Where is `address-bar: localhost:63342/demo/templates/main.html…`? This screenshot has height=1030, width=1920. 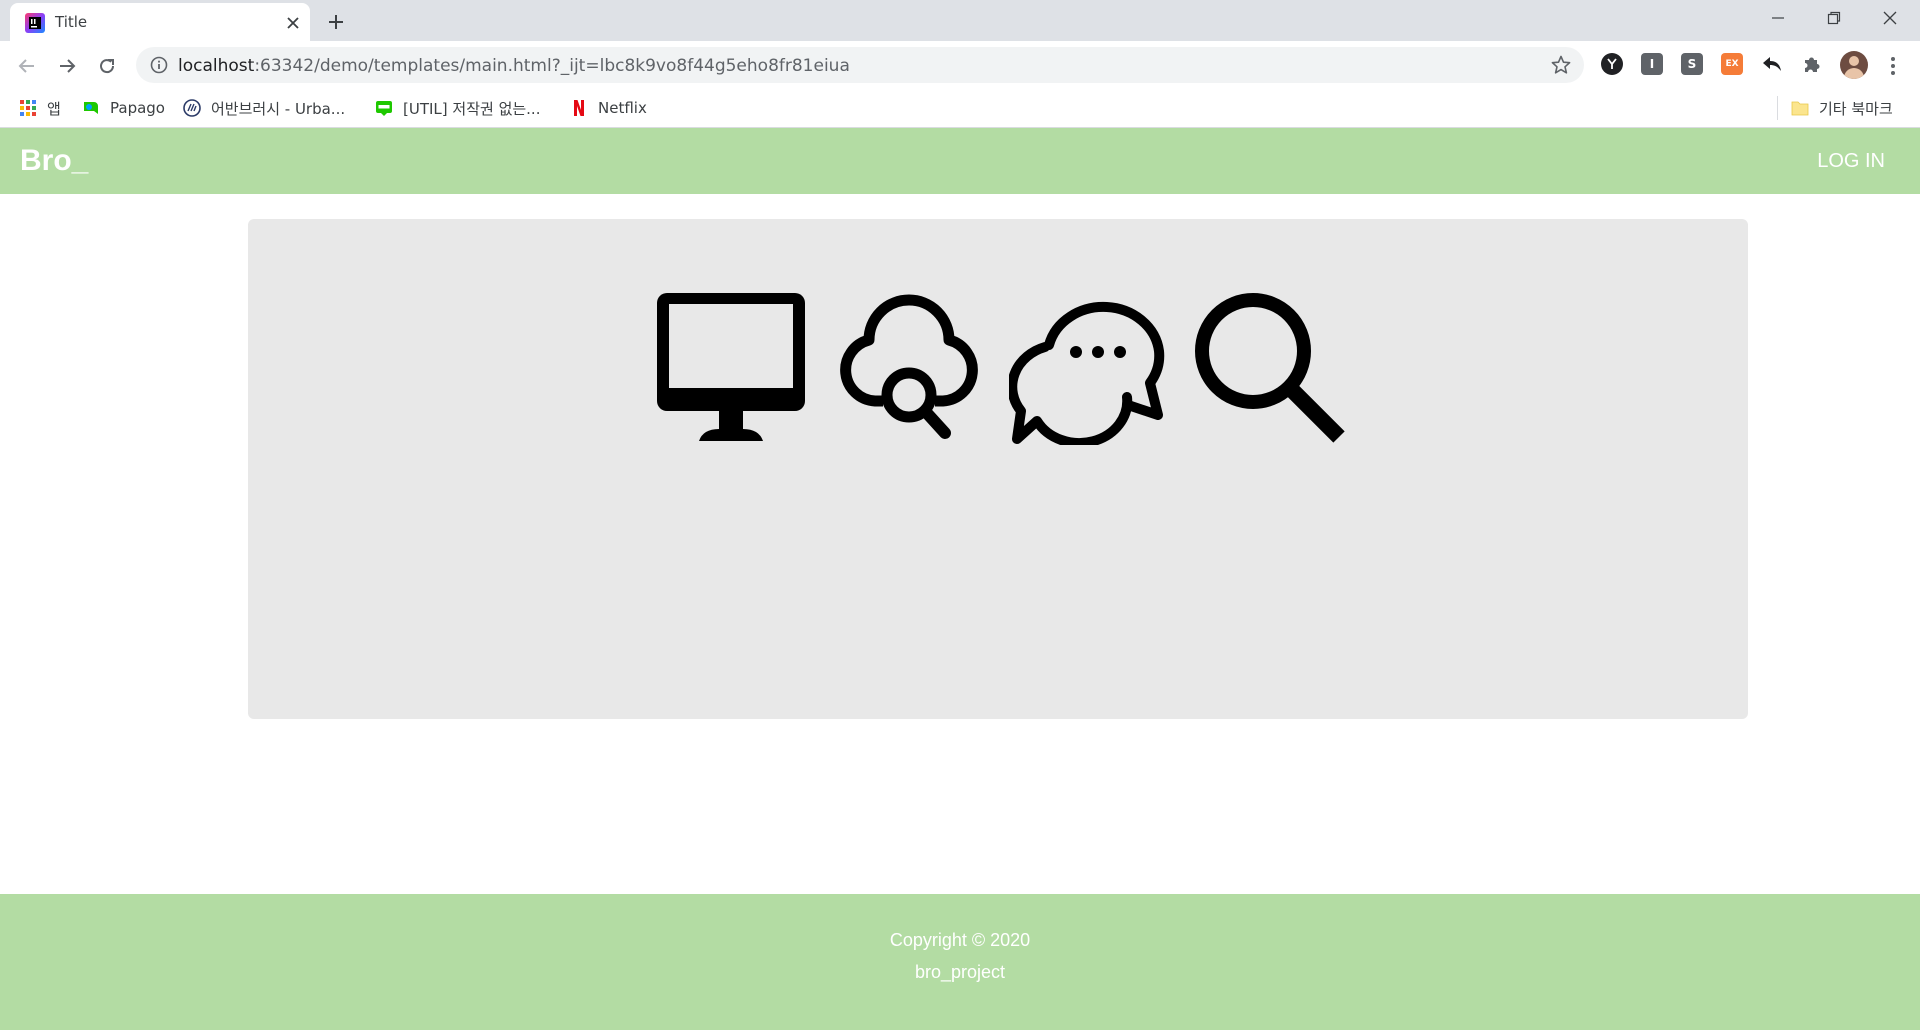 address-bar: localhost:63342/demo/templates/main.html… is located at coordinates (860, 65).